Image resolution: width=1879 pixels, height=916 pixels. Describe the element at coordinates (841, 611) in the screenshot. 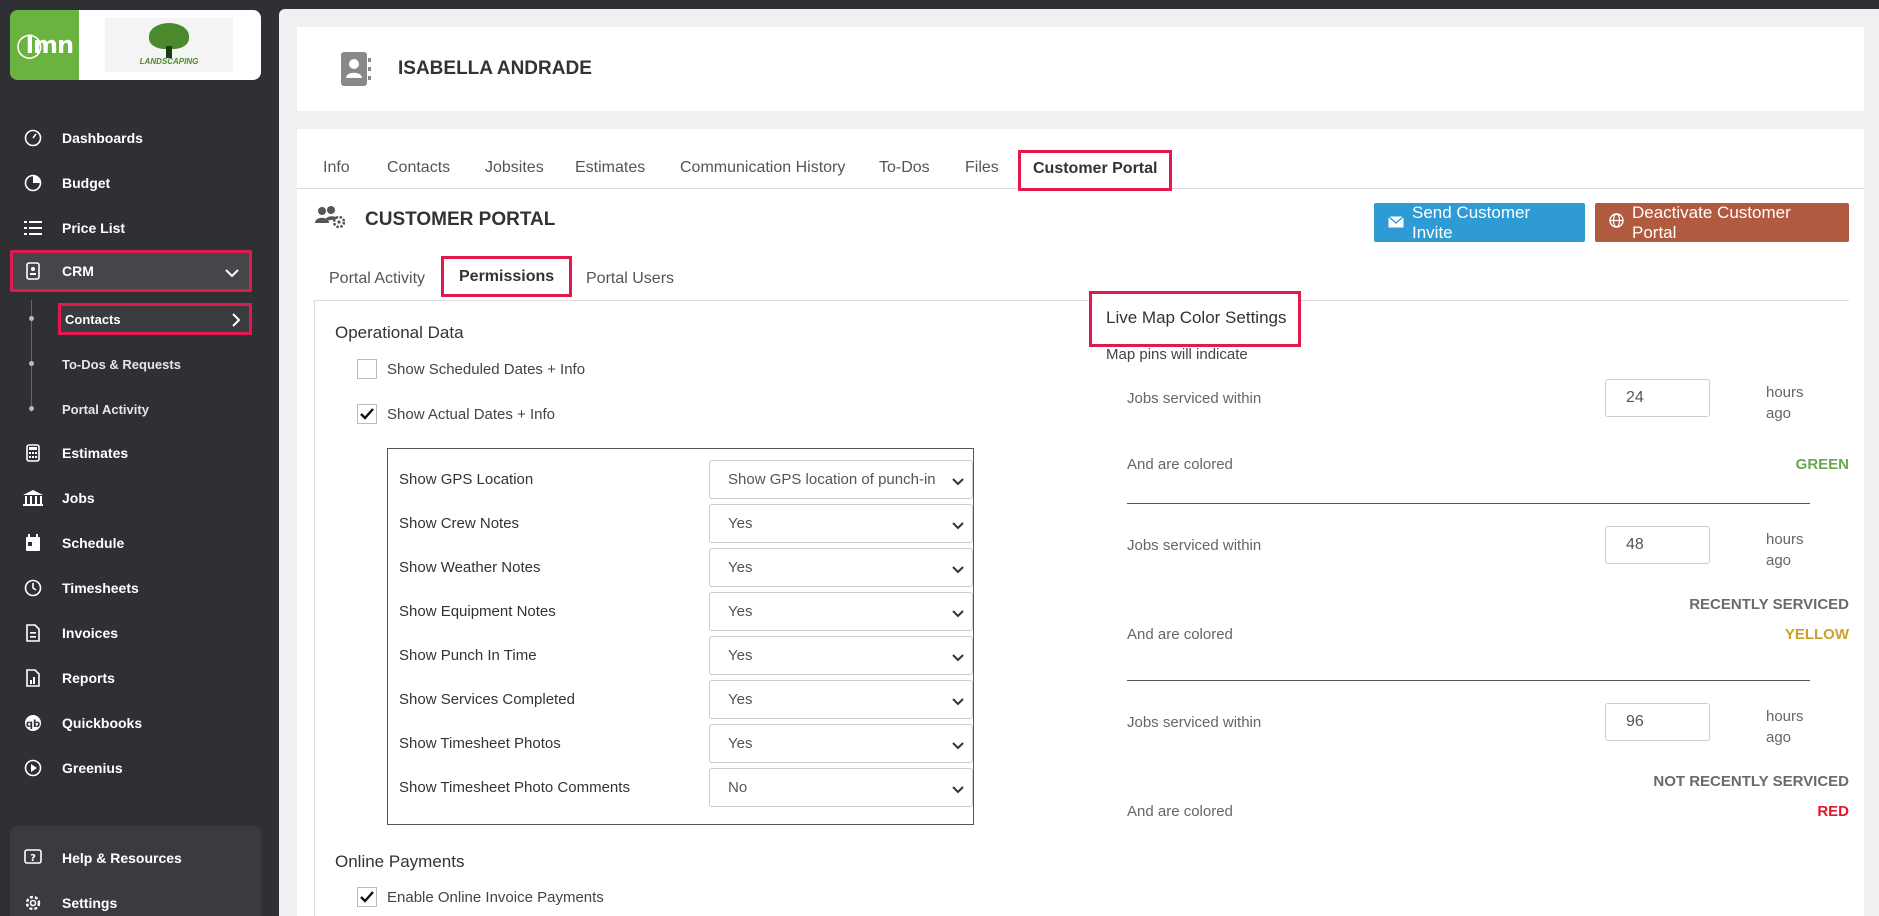

I see `equipment-notes-select: Yes` at that location.